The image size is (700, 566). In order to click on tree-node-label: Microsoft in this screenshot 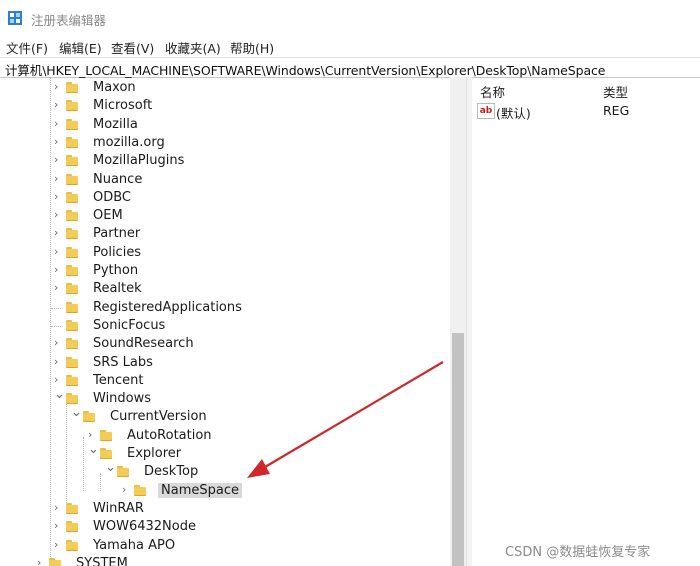, I will do `click(123, 106)`.